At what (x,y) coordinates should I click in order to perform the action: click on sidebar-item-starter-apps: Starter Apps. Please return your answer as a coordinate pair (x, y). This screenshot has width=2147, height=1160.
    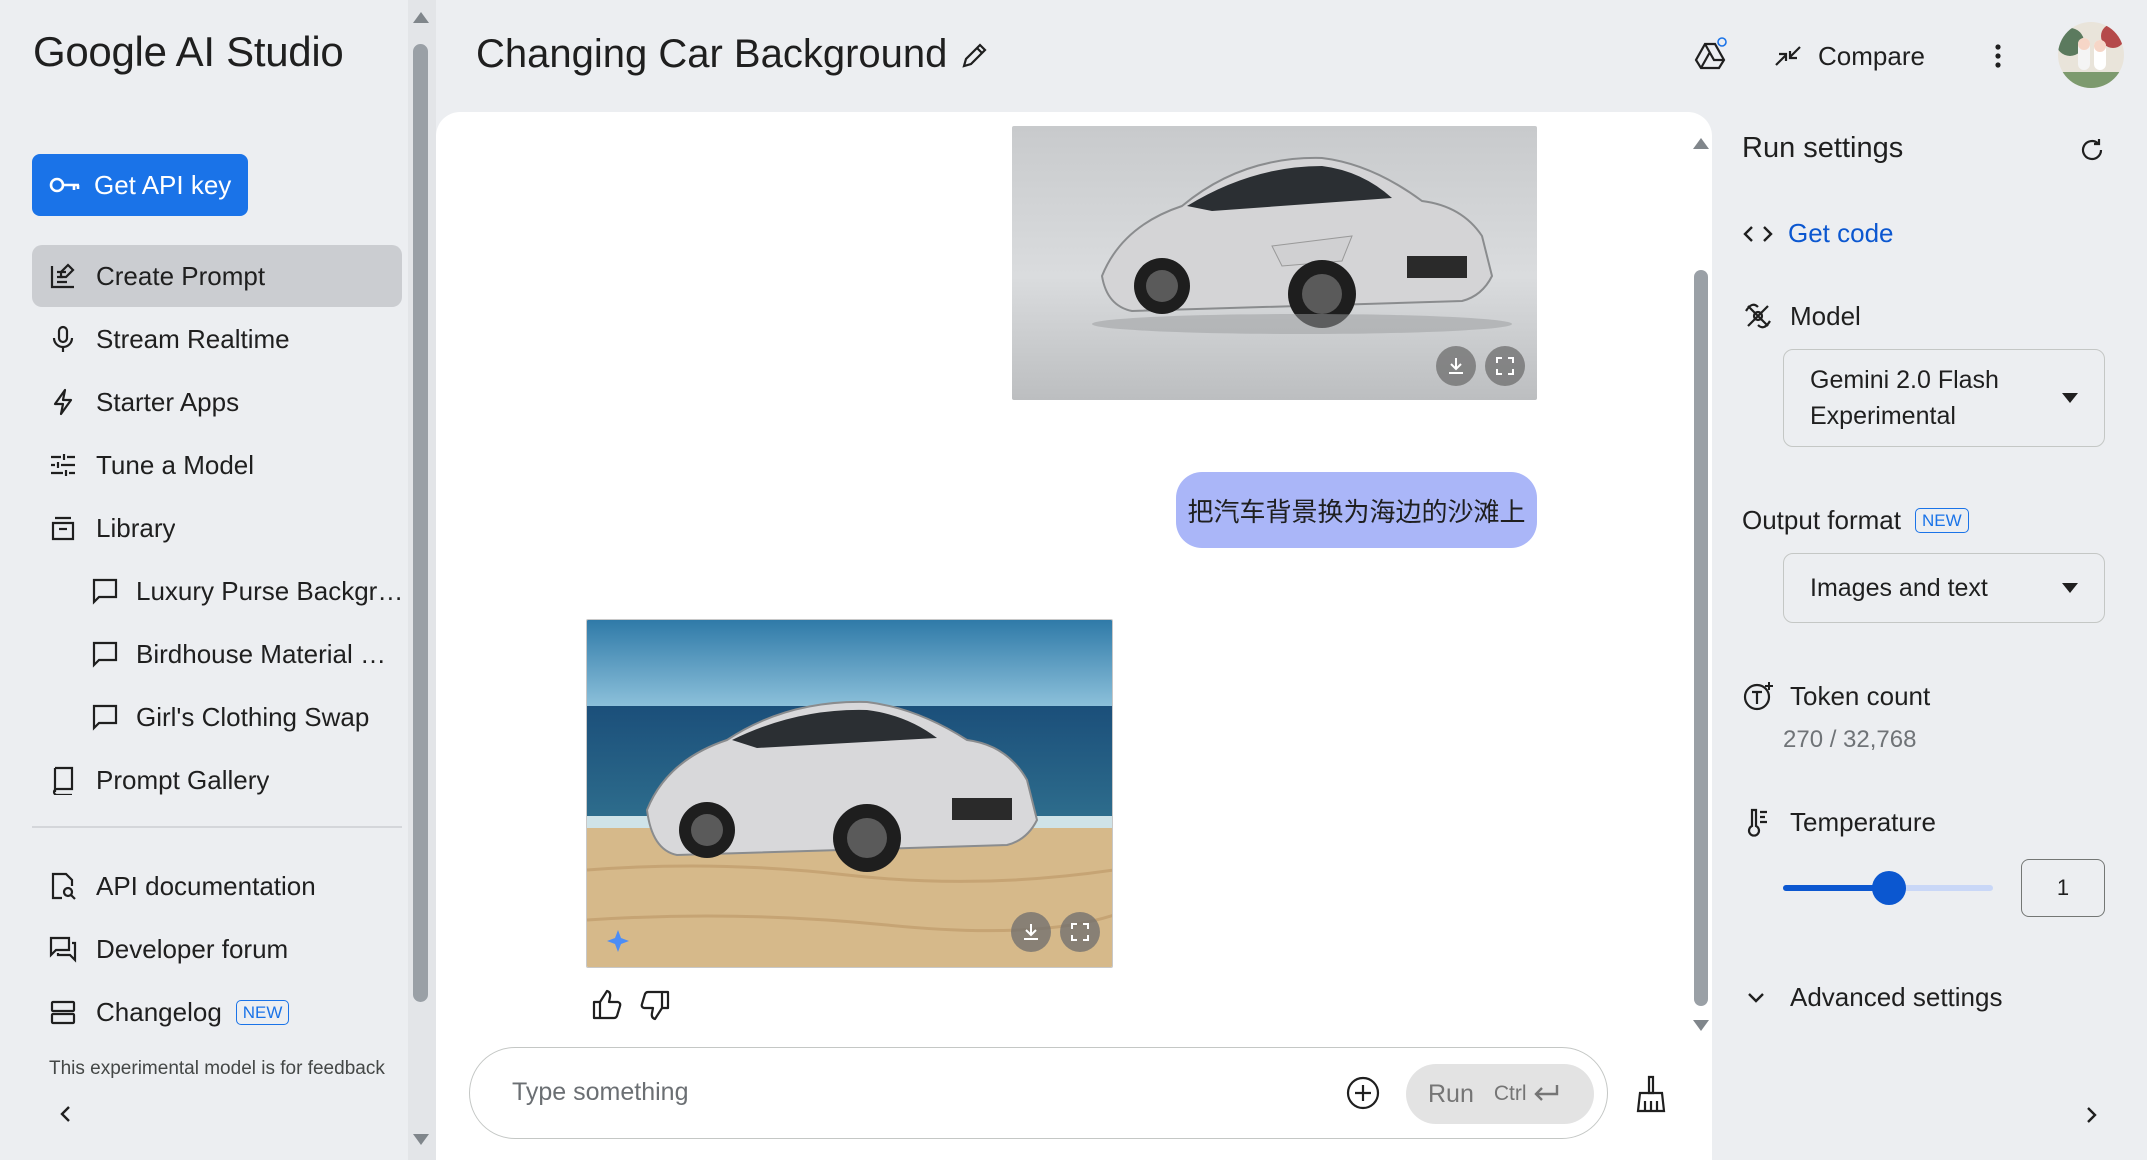
    Looking at the image, I should click on (217, 402).